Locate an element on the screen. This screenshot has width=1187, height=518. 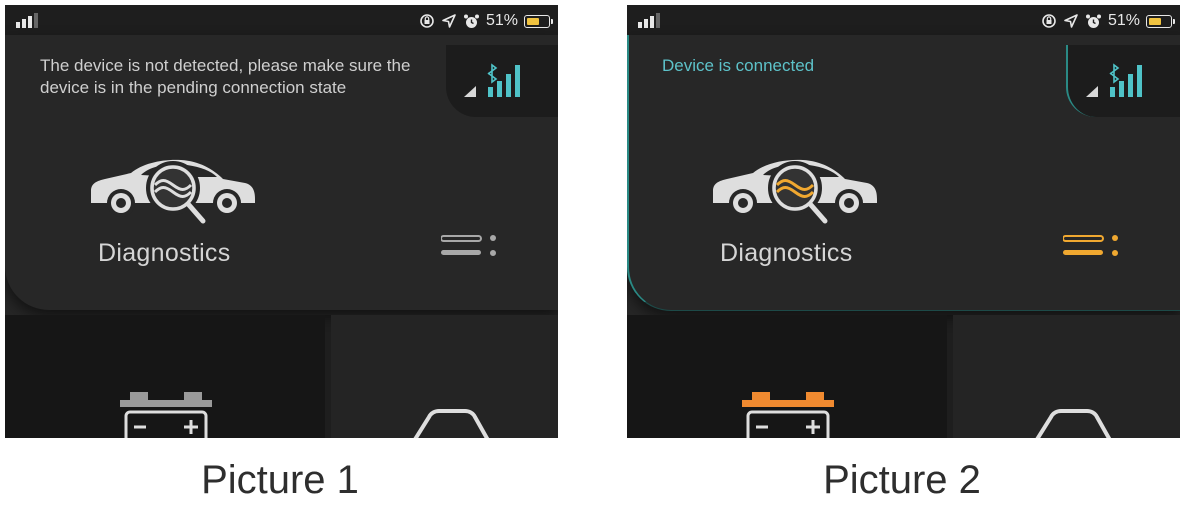
caption-picture-1: Picture 1 is located at coordinates (280, 480).